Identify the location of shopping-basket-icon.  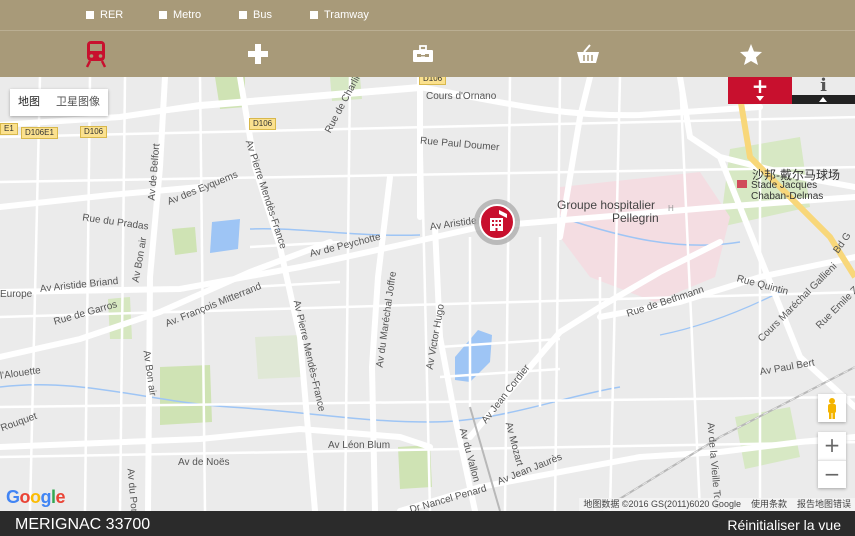
(588, 53).